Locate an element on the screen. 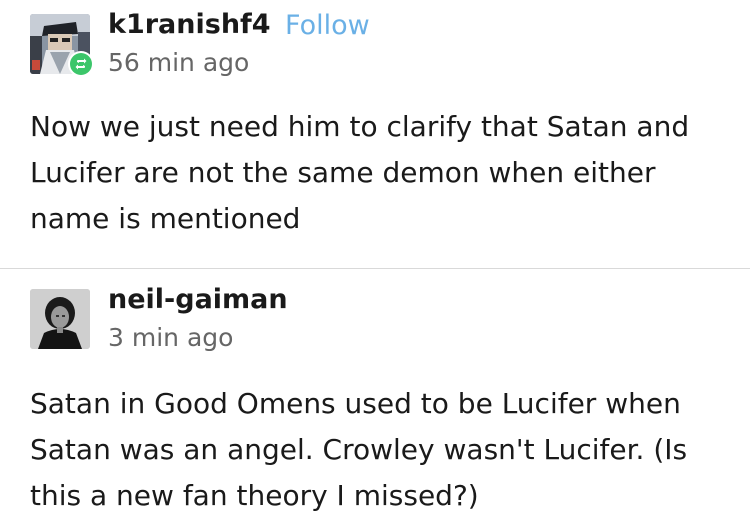 The image size is (750, 526). reblog-icon is located at coordinates (81, 64).